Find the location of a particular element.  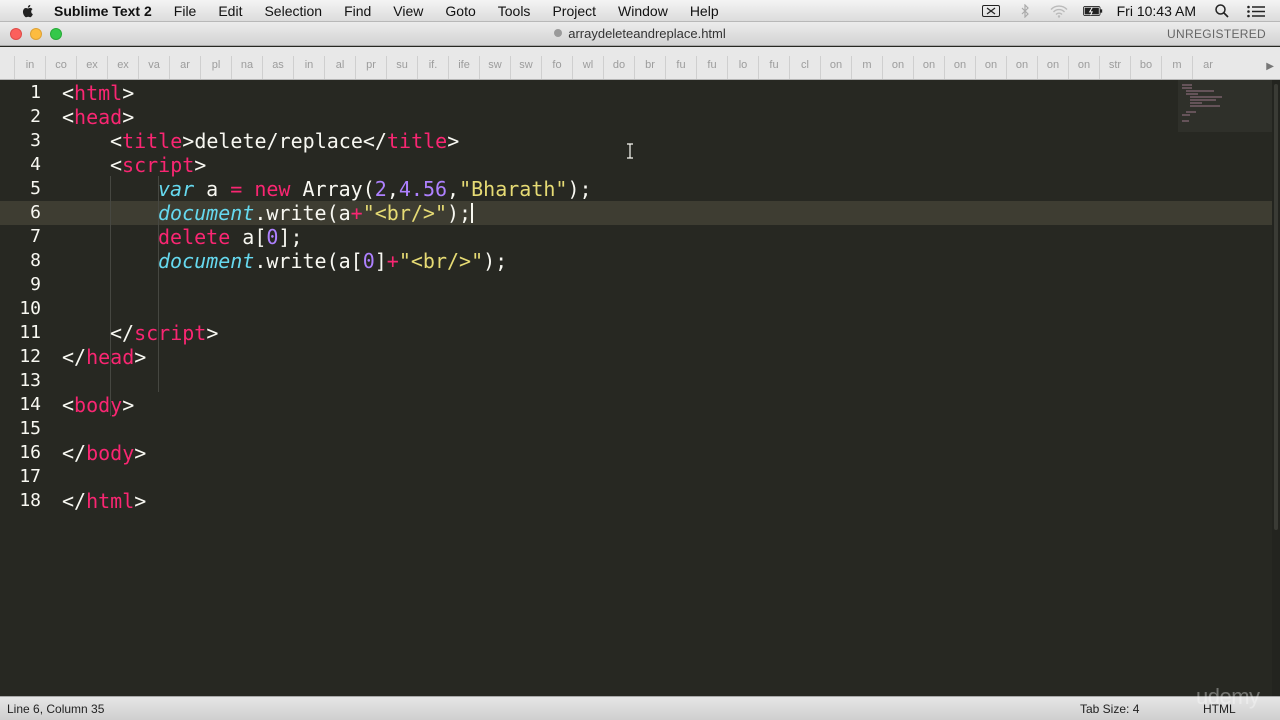

menu-tools: Tools is located at coordinates (514, 11).